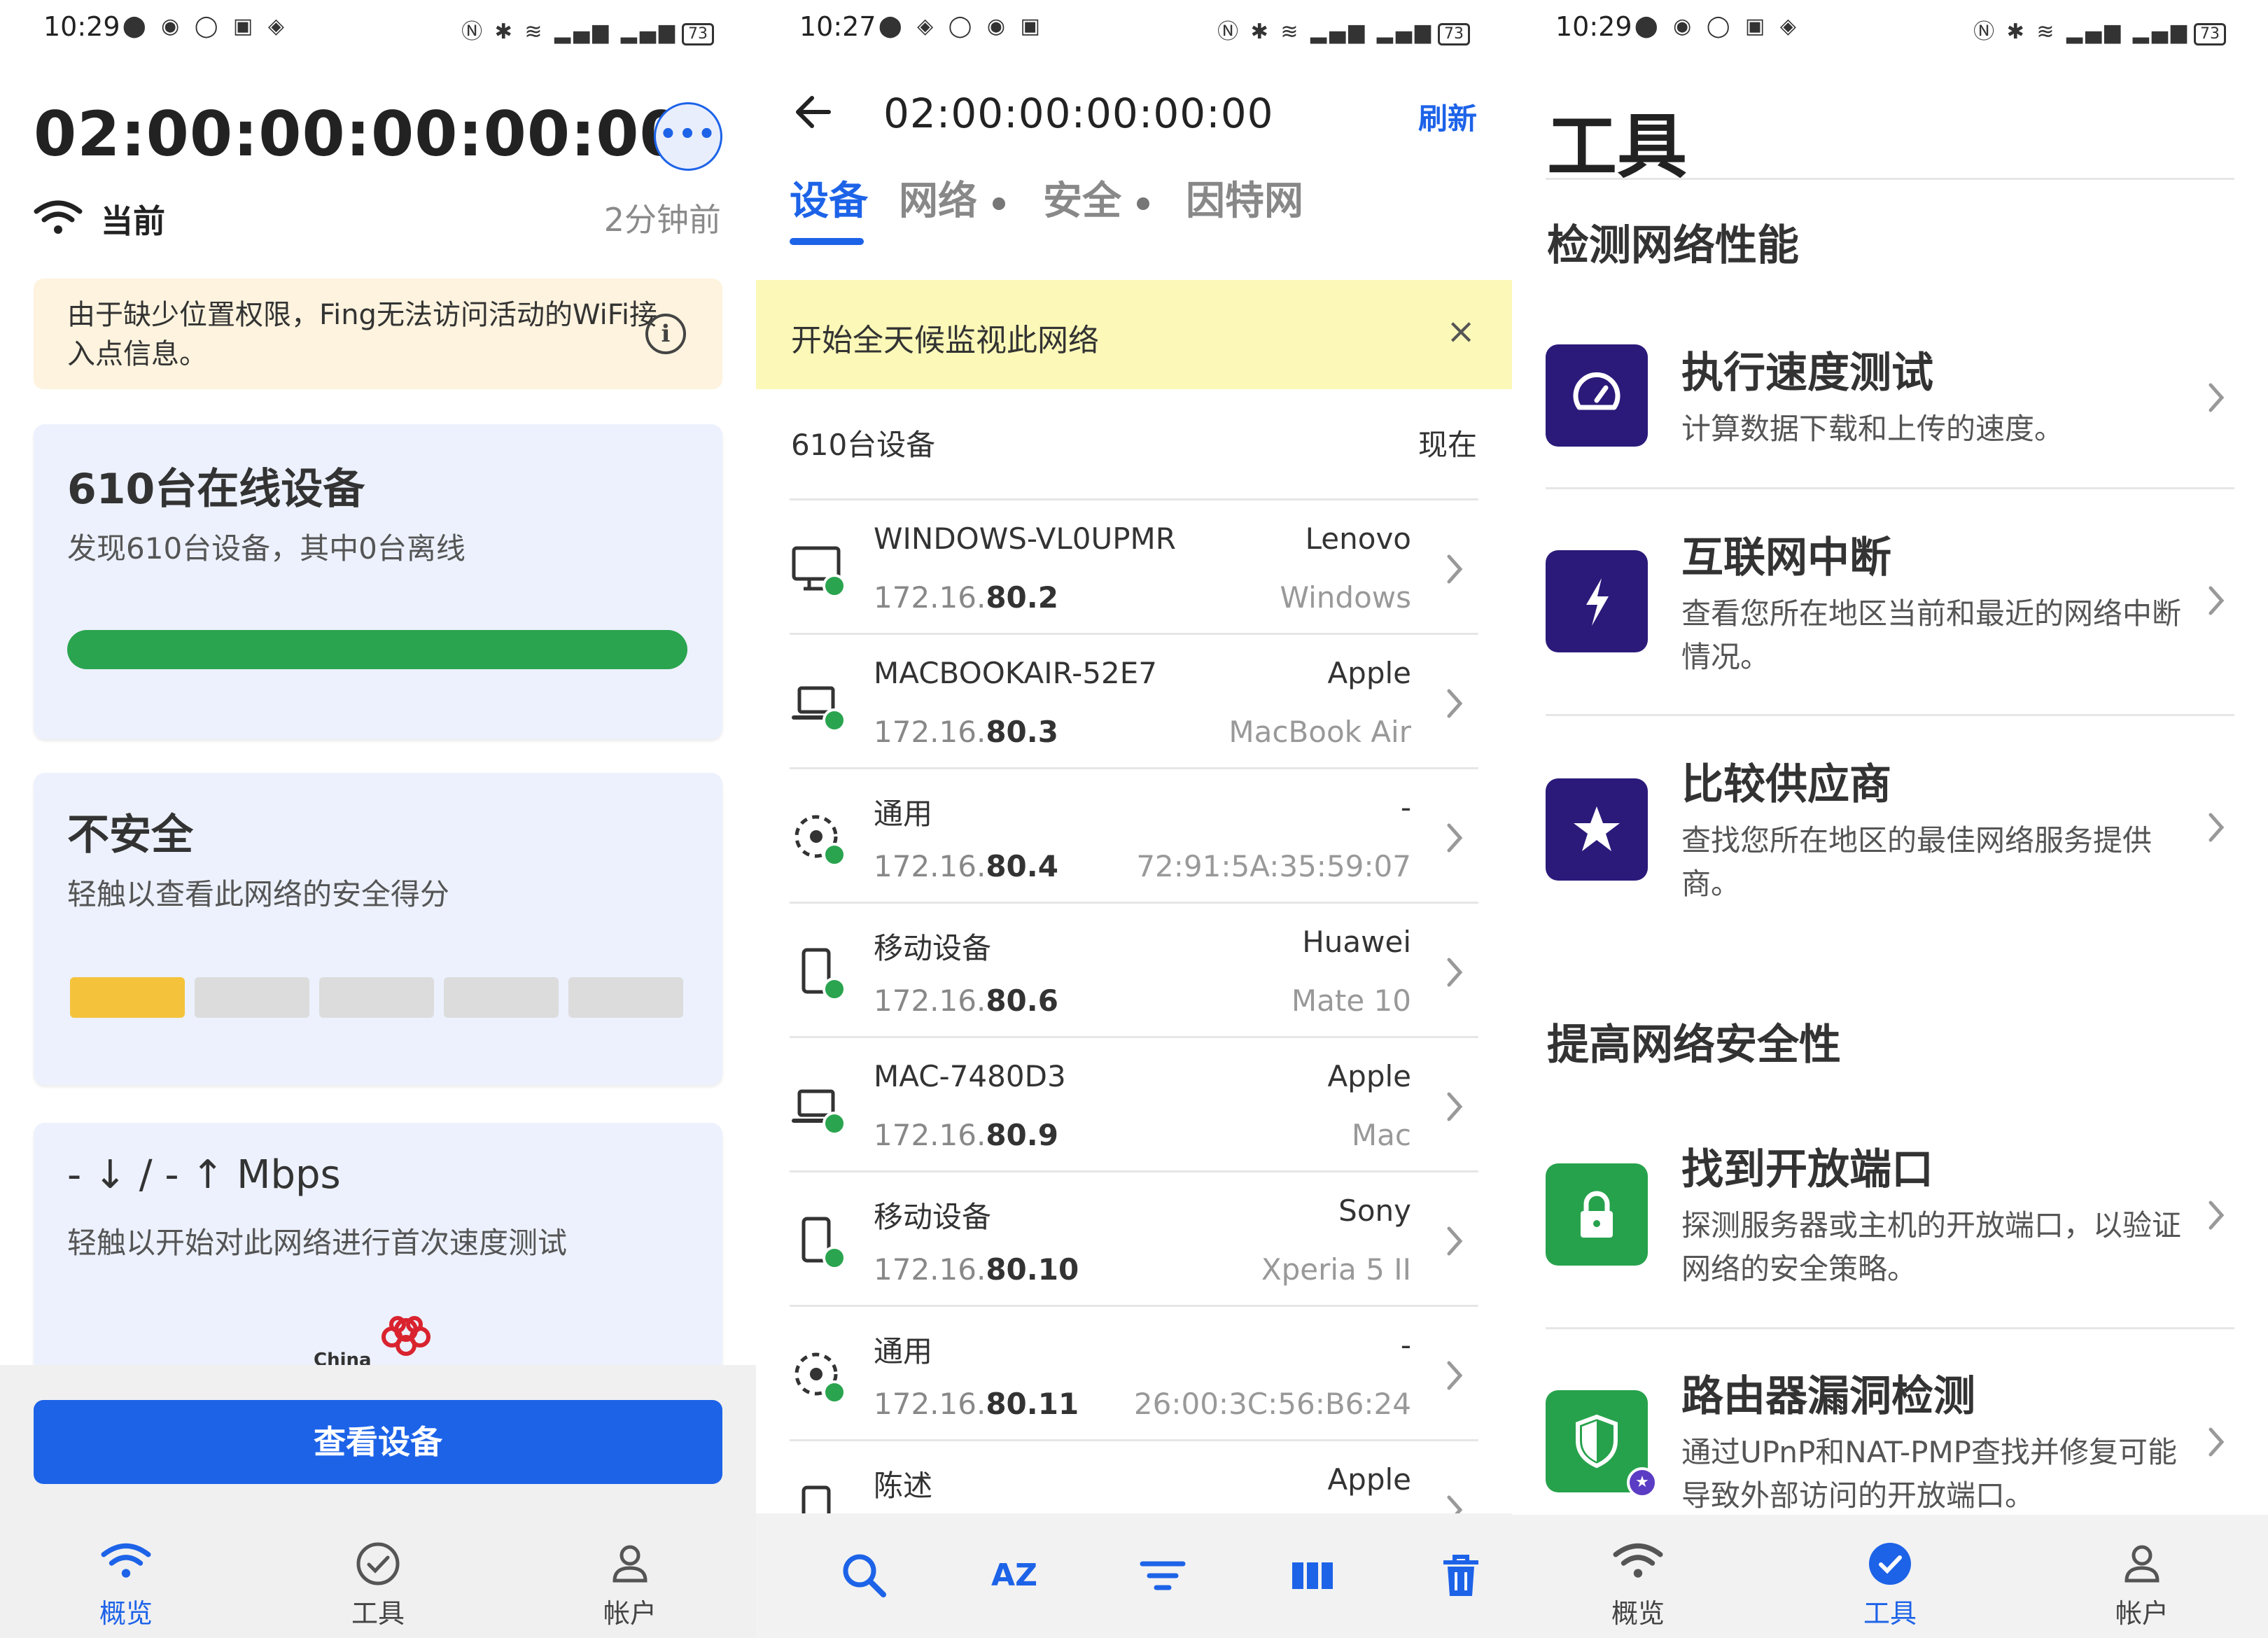 This screenshot has width=2268, height=1638. I want to click on security-card-title: 不安全, so click(130, 835).